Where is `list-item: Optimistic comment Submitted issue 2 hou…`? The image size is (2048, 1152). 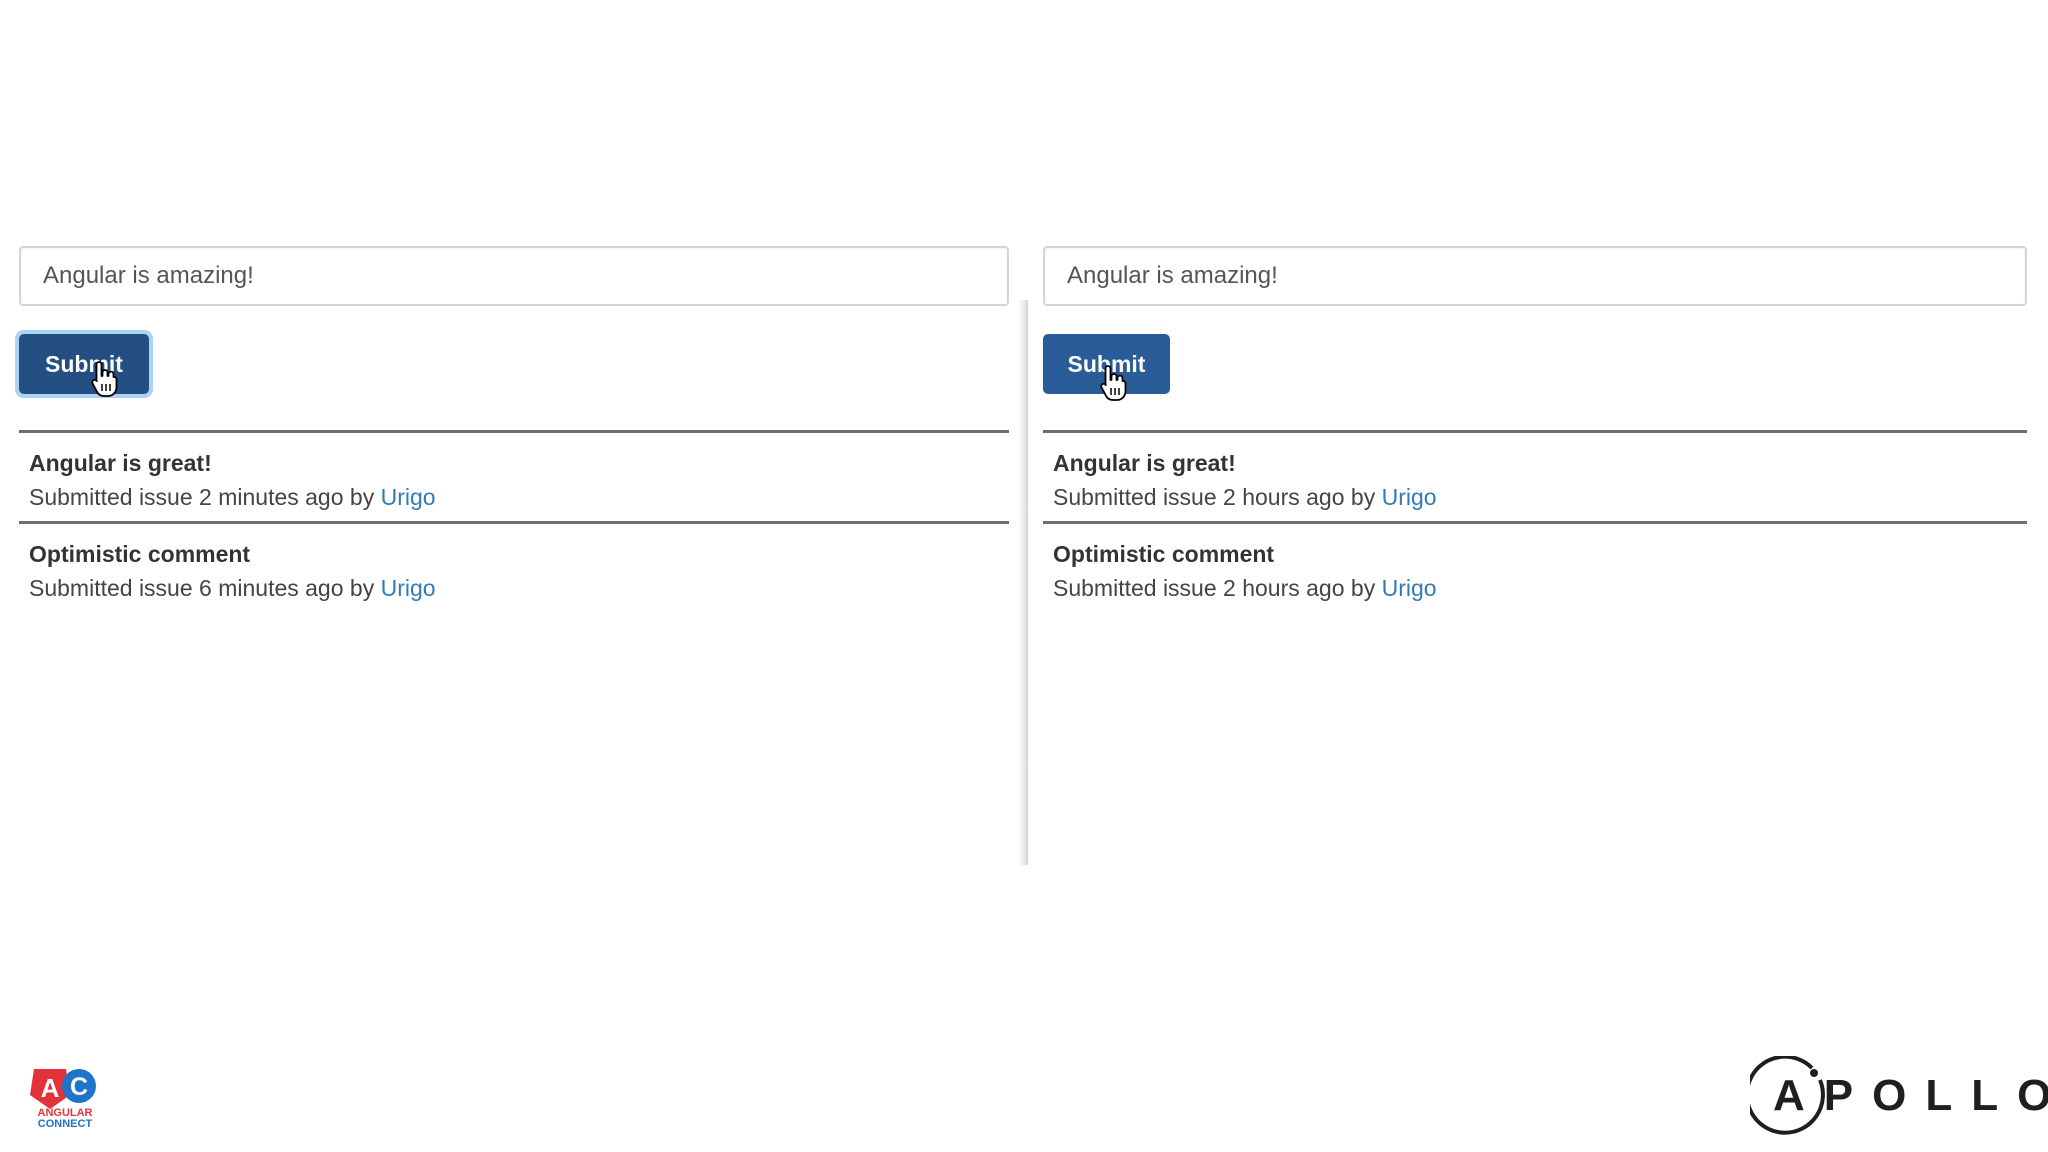
list-item: Optimistic comment Submitted issue 2 hou… is located at coordinates (1535, 566).